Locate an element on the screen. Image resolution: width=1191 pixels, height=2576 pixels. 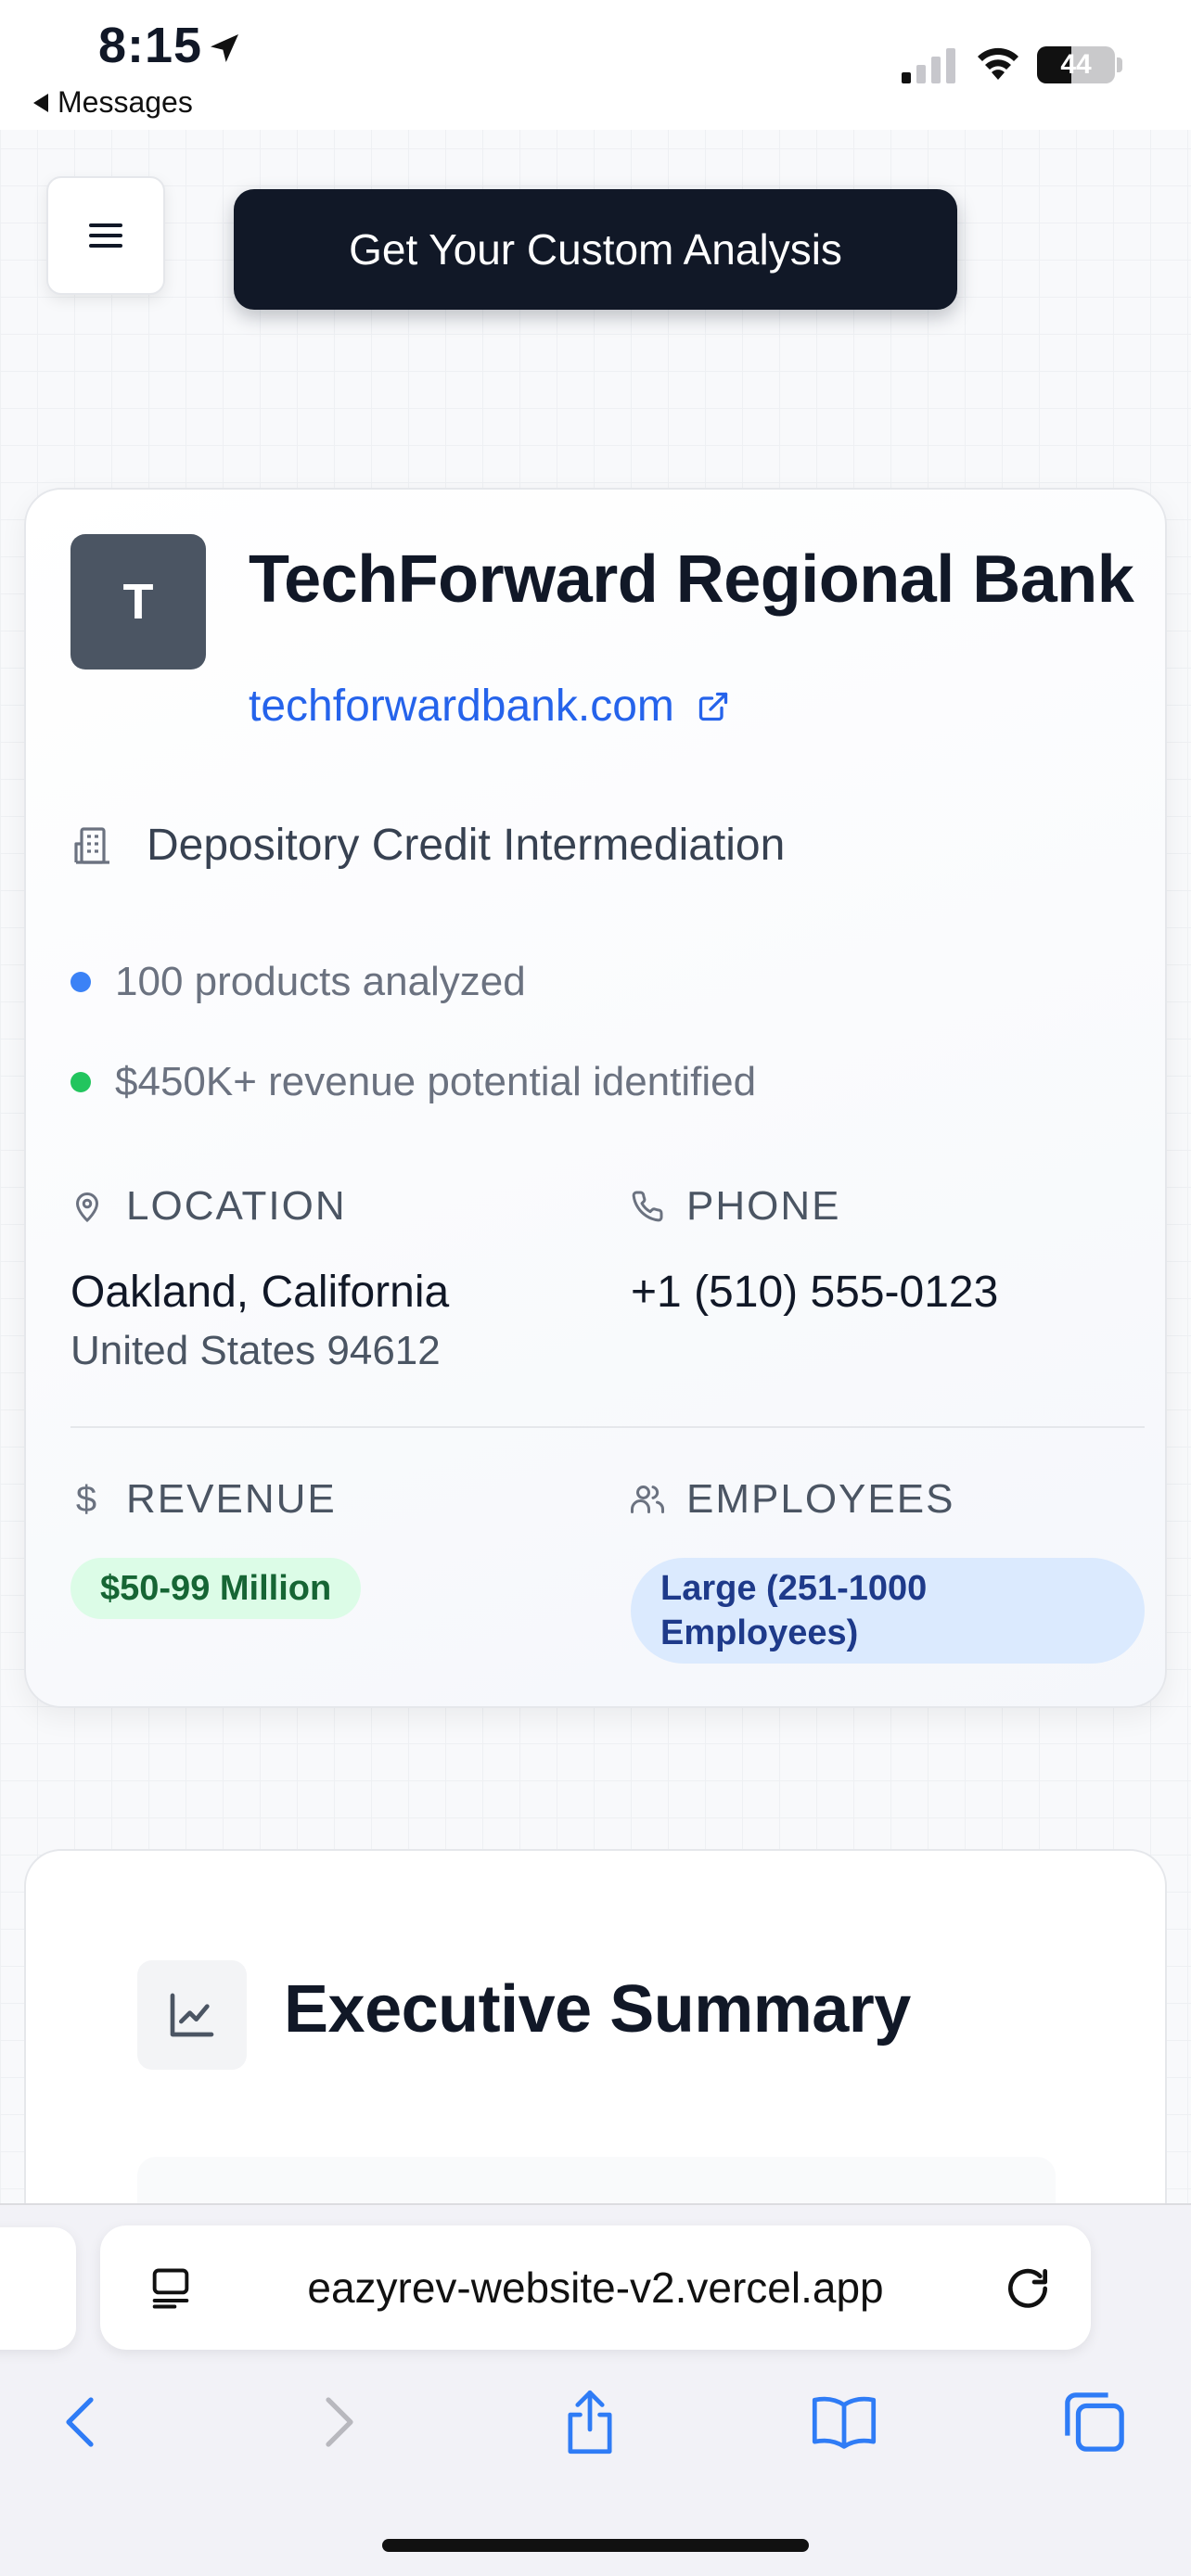
address-url: eazyrev-website-v2.vercel.app is located at coordinates (595, 2288).